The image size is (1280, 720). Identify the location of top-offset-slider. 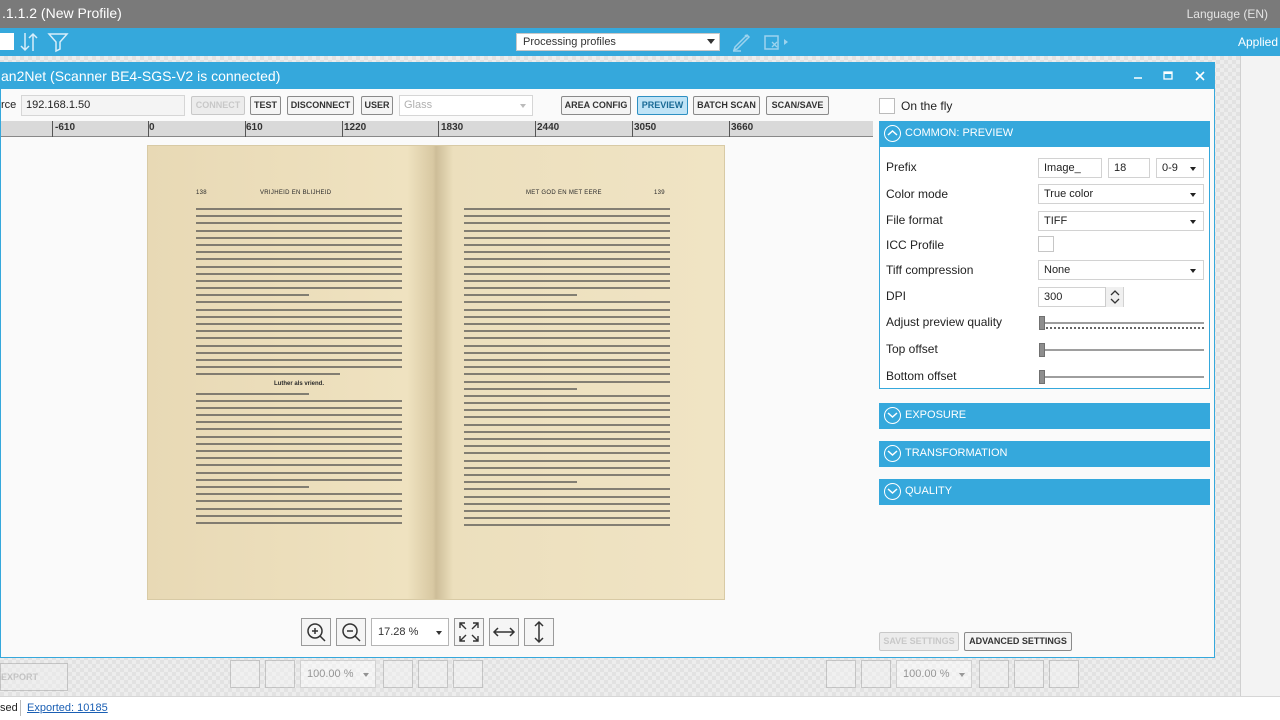
(1123, 350).